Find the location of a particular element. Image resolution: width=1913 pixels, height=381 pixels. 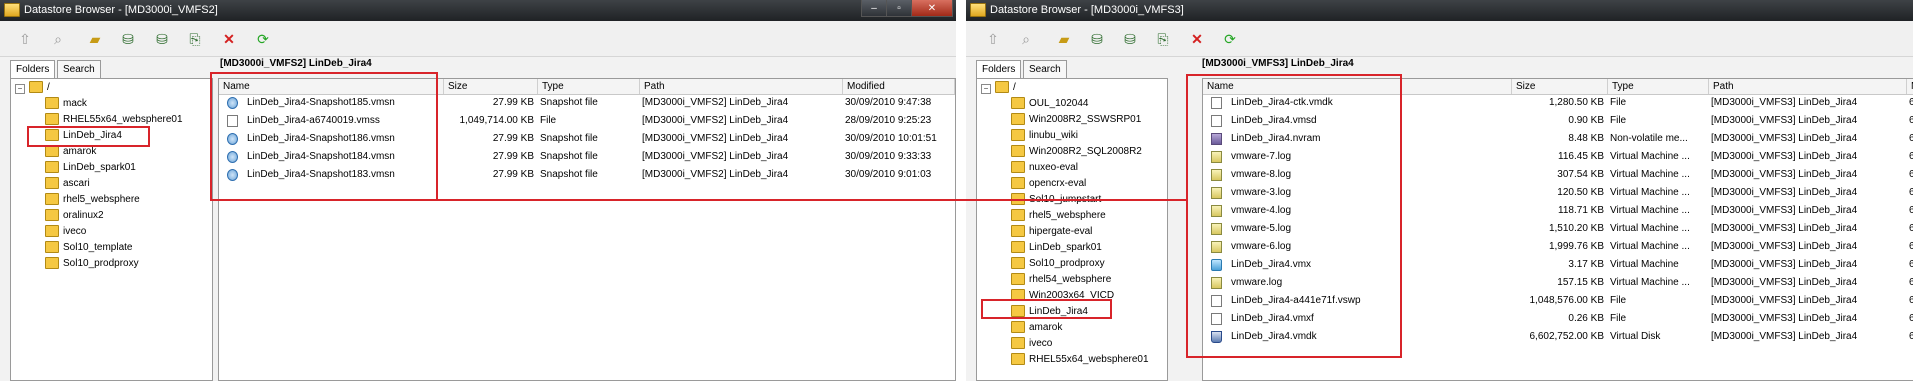

title-bar: Datastore Browser - [MD3000i_VMFS3] is located at coordinates (1439, 10).